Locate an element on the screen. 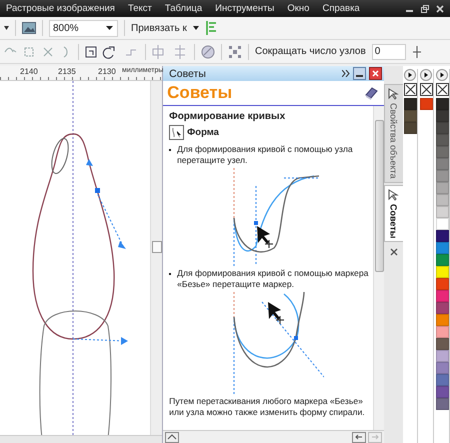 The image size is (450, 443). restore-icon is located at coordinates (425, 8).